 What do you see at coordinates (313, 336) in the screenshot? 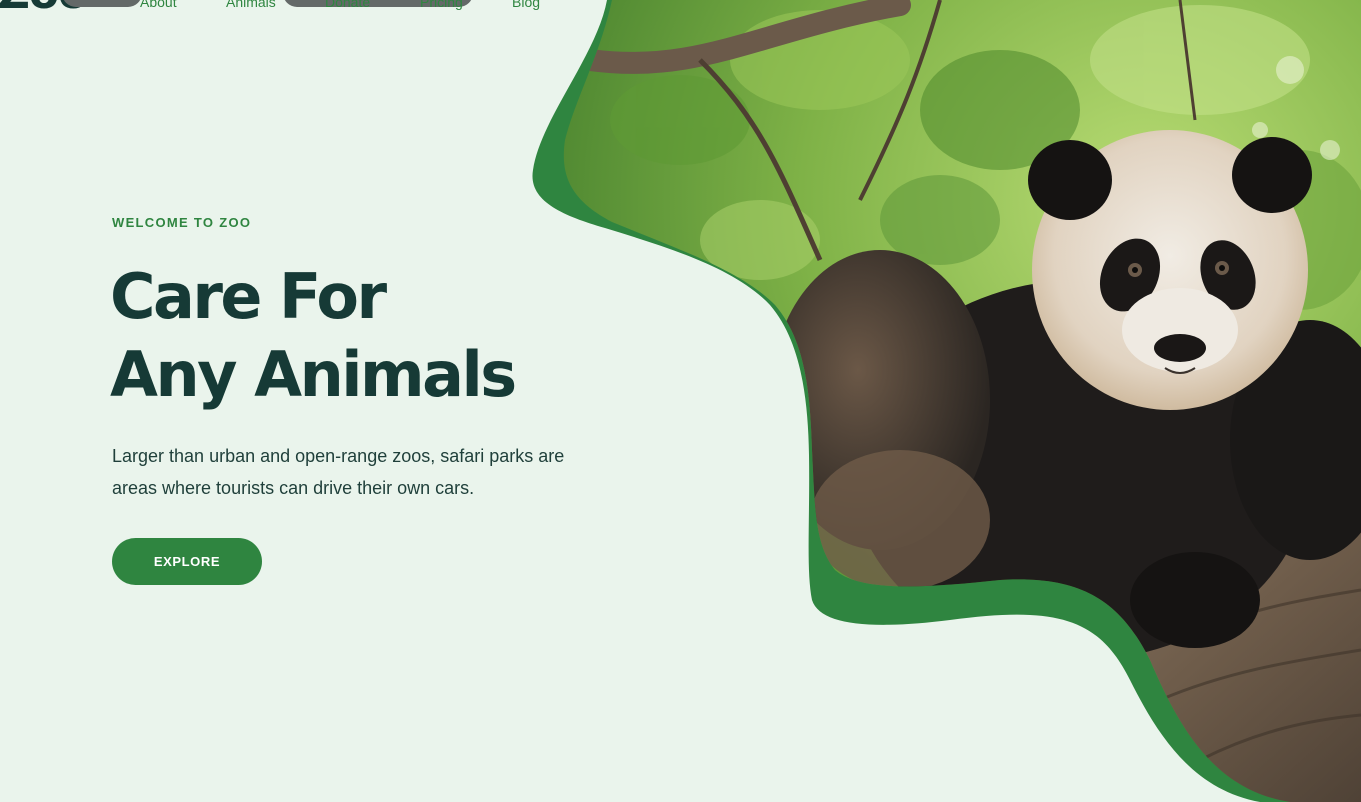
I see `hero-headline: Care For Any Animals` at bounding box center [313, 336].